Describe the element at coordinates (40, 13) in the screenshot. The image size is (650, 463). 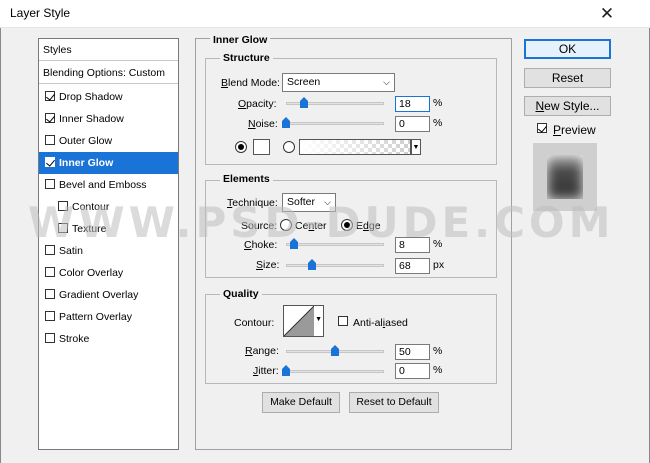
I see `window-title: Layer Style` at that location.